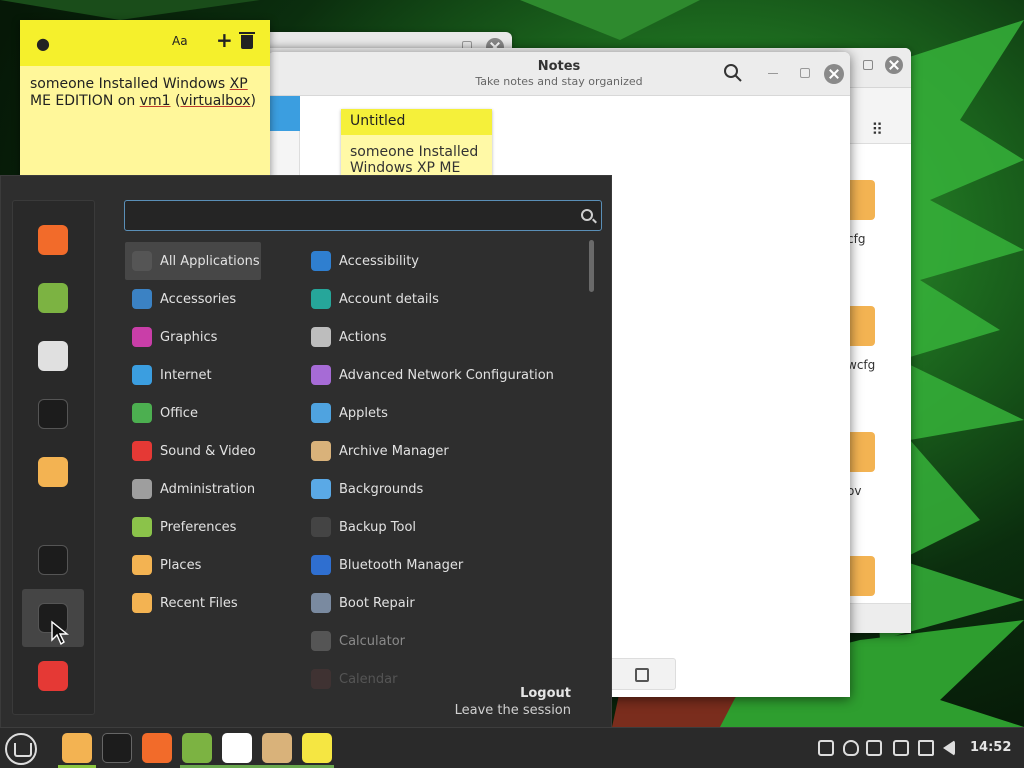 Image resolution: width=1024 pixels, height=768 pixels. What do you see at coordinates (926, 748) in the screenshot?
I see `network-tray-icon` at bounding box center [926, 748].